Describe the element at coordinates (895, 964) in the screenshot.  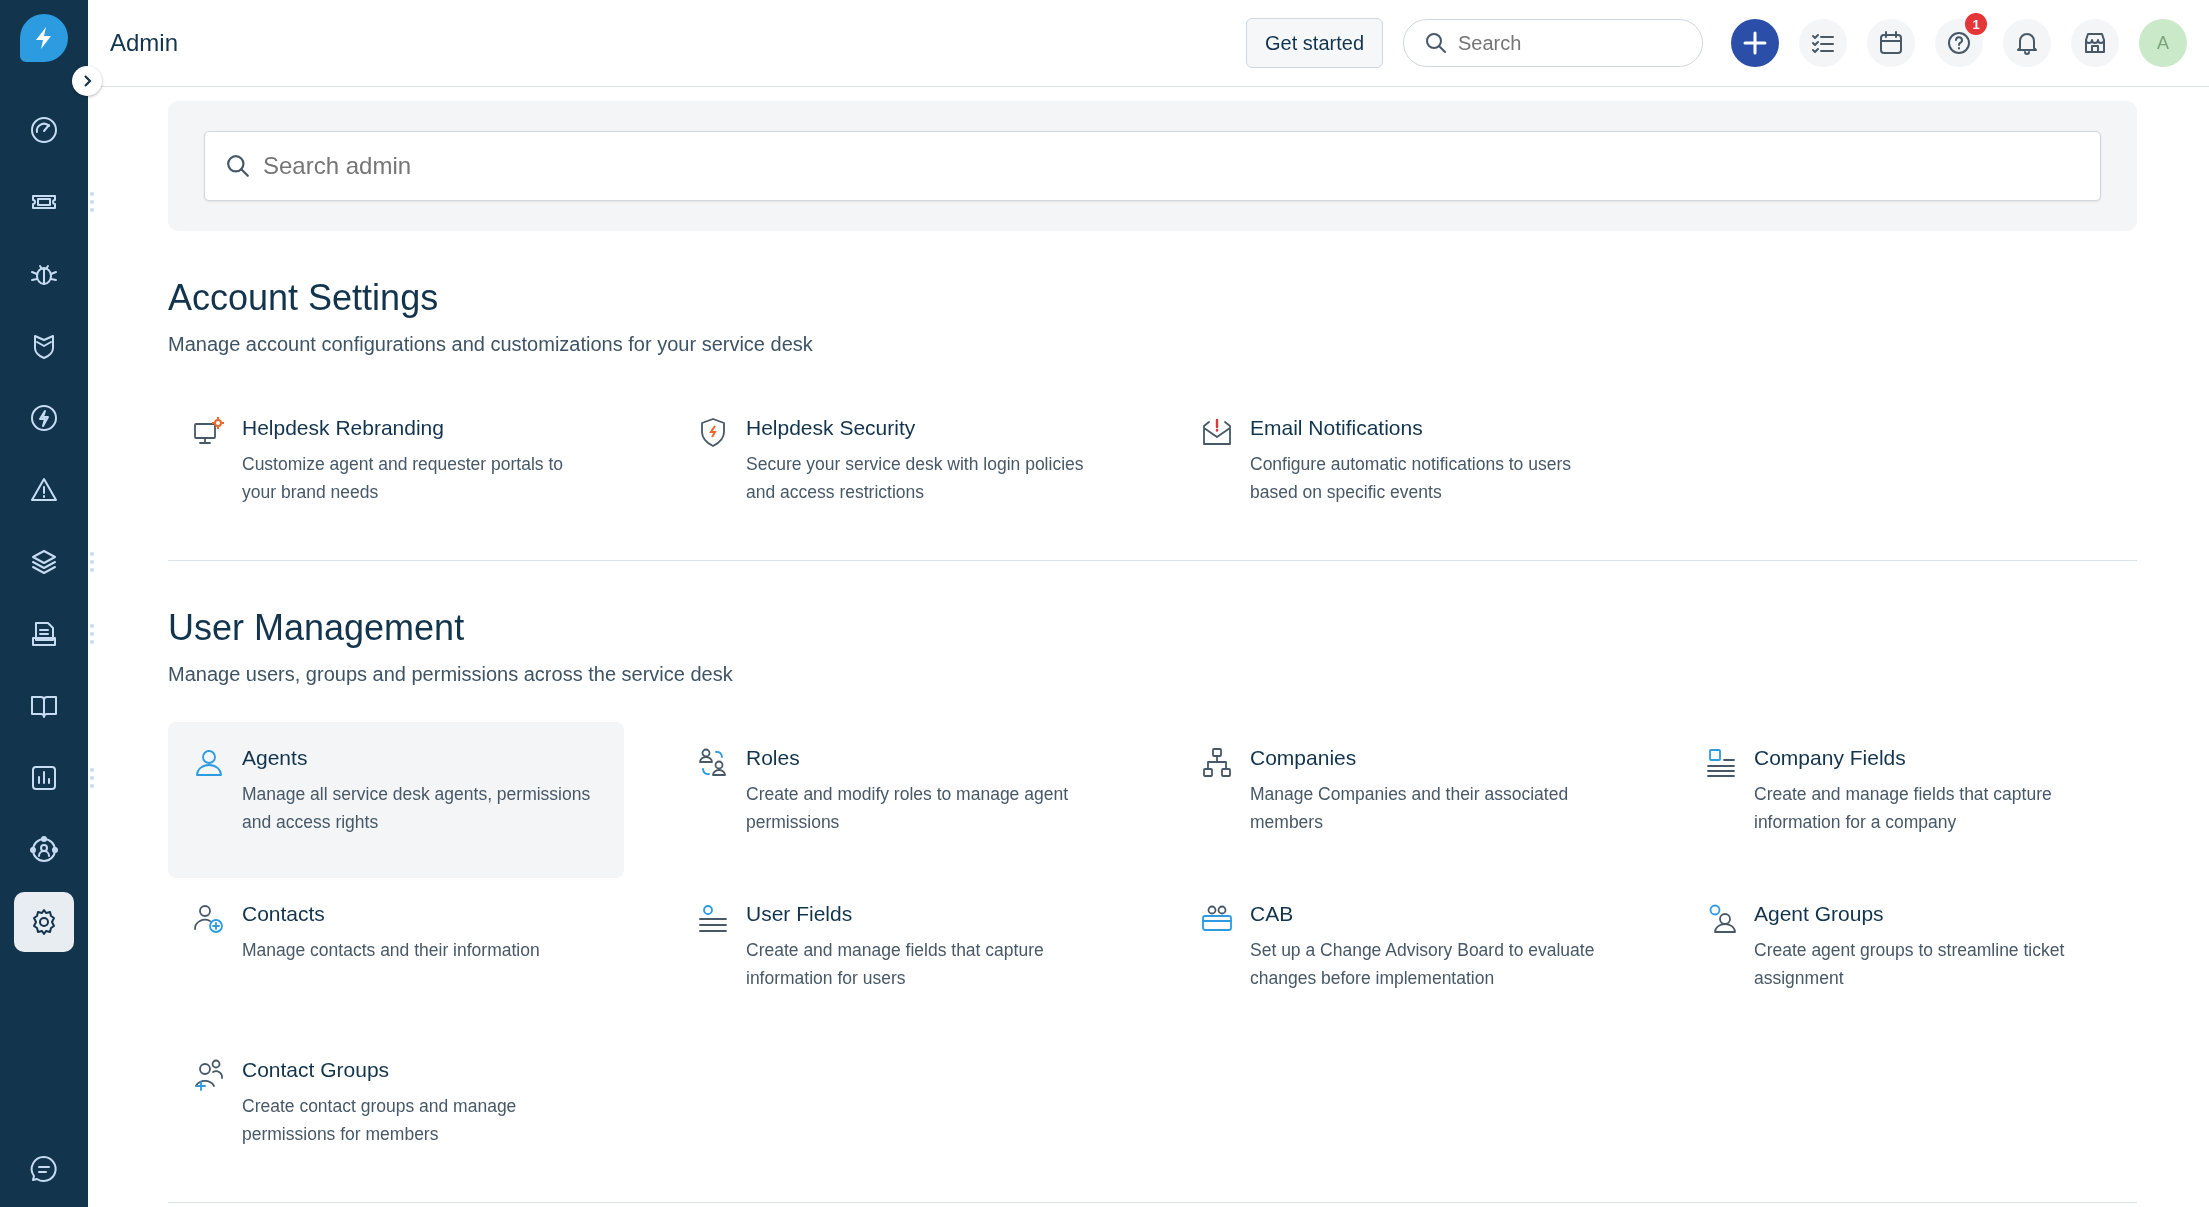
I see `item-description: Create and manage fields that capture information for users` at that location.